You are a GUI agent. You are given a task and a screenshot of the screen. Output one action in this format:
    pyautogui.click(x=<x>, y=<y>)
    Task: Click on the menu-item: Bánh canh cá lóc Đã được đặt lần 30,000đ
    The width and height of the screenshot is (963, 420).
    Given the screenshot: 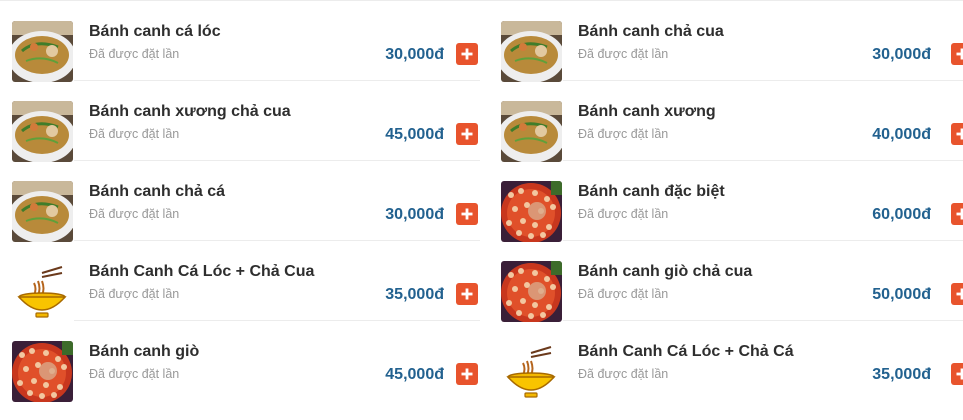 What is the action you would take?
    pyautogui.click(x=240, y=41)
    